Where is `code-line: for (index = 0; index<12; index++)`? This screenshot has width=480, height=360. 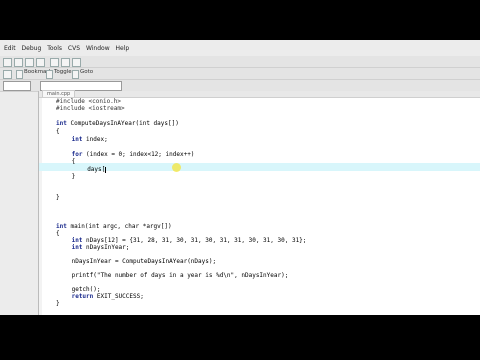 code-line: for (index = 0; index<12; index++) is located at coordinates (133, 154).